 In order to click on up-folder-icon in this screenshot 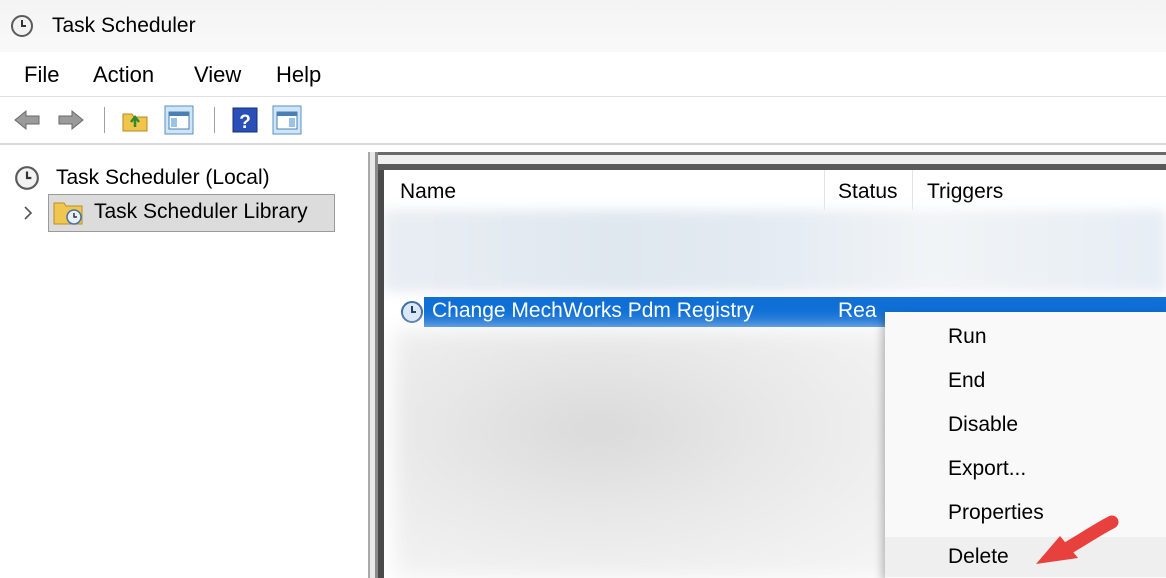, I will do `click(135, 120)`.